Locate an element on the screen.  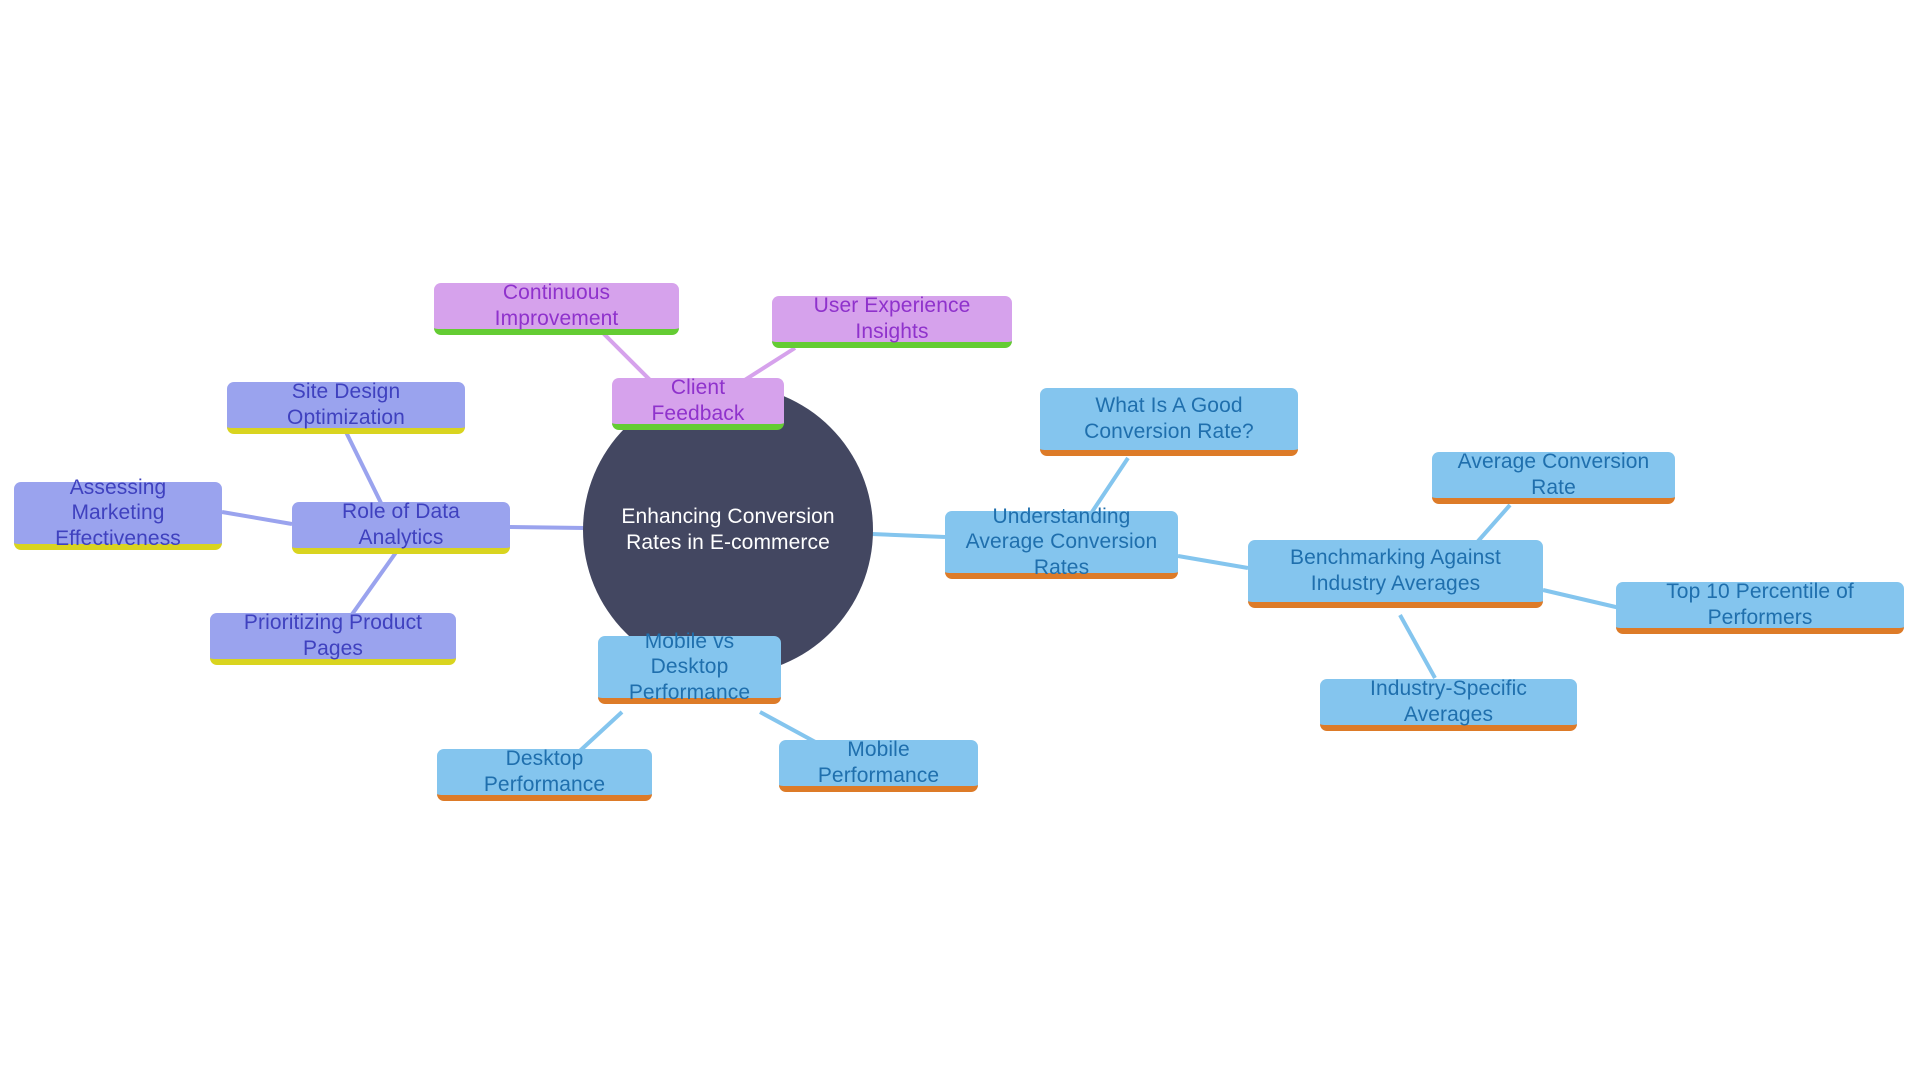
node-understanding-average-conversion-rates-label: Understanding Average Conversion Rates is located at coordinates (1061, 541).